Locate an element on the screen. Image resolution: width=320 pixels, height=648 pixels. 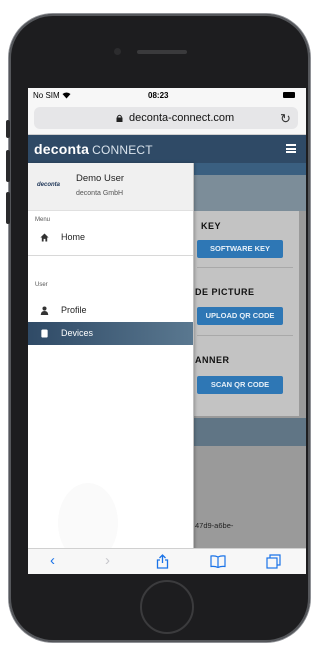
user-section-label: User is located at coordinates (41, 285).